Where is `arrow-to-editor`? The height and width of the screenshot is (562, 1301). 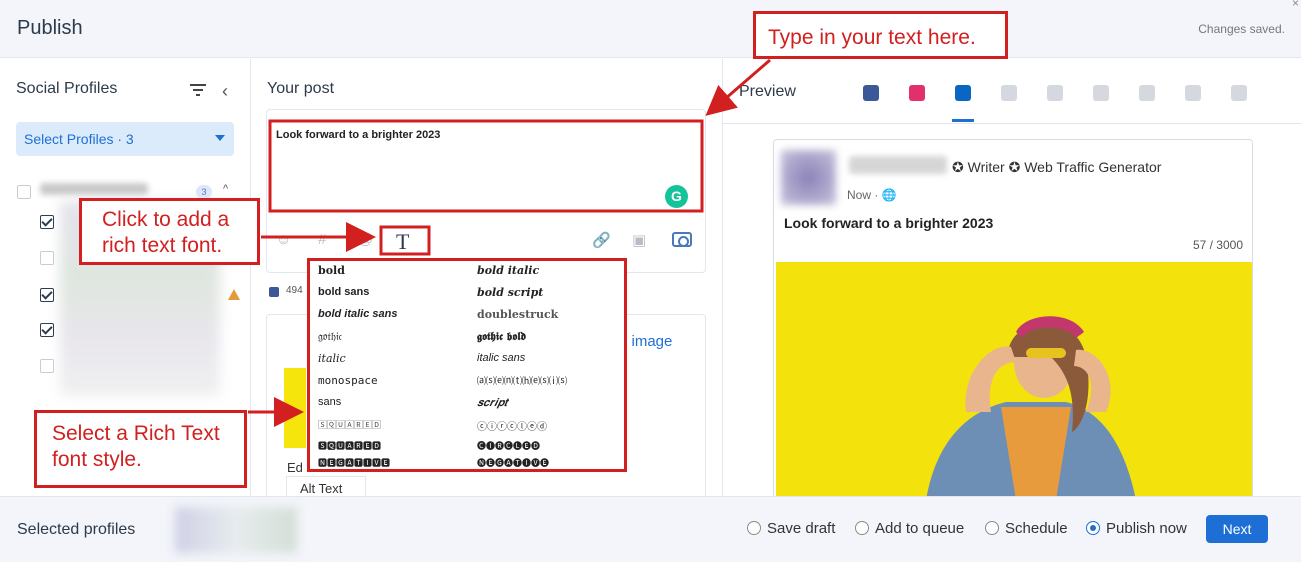 arrow-to-editor is located at coordinates (738, 87).